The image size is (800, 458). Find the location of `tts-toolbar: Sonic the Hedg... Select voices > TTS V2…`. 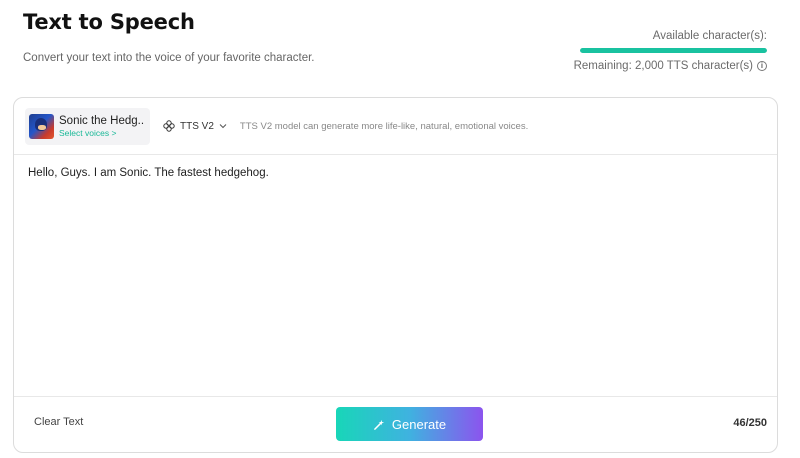

tts-toolbar: Sonic the Hedg... Select voices > TTS V2… is located at coordinates (395, 126).